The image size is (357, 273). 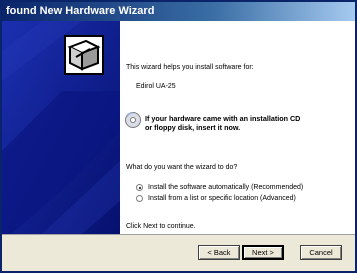 What do you see at coordinates (161, 226) in the screenshot?
I see `continue-hint: Click Next to continue.` at bounding box center [161, 226].